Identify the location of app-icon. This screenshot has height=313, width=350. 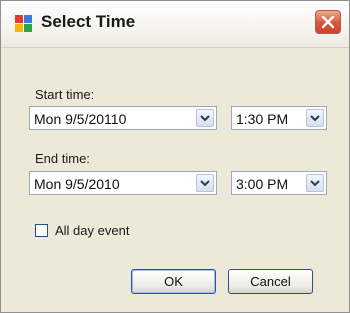
(24, 23).